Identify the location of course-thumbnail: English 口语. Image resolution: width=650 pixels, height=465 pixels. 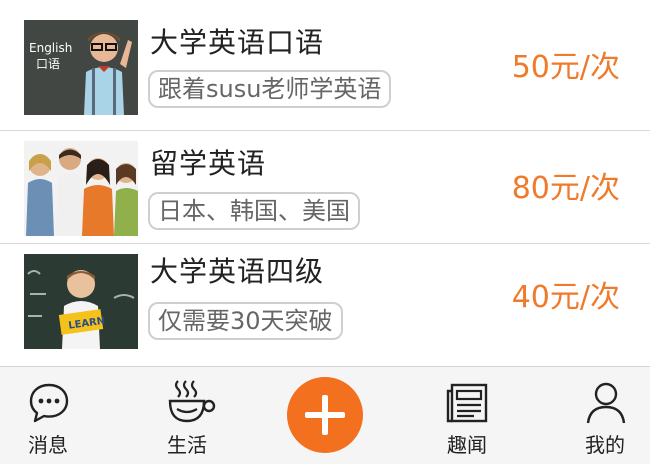
(81, 67).